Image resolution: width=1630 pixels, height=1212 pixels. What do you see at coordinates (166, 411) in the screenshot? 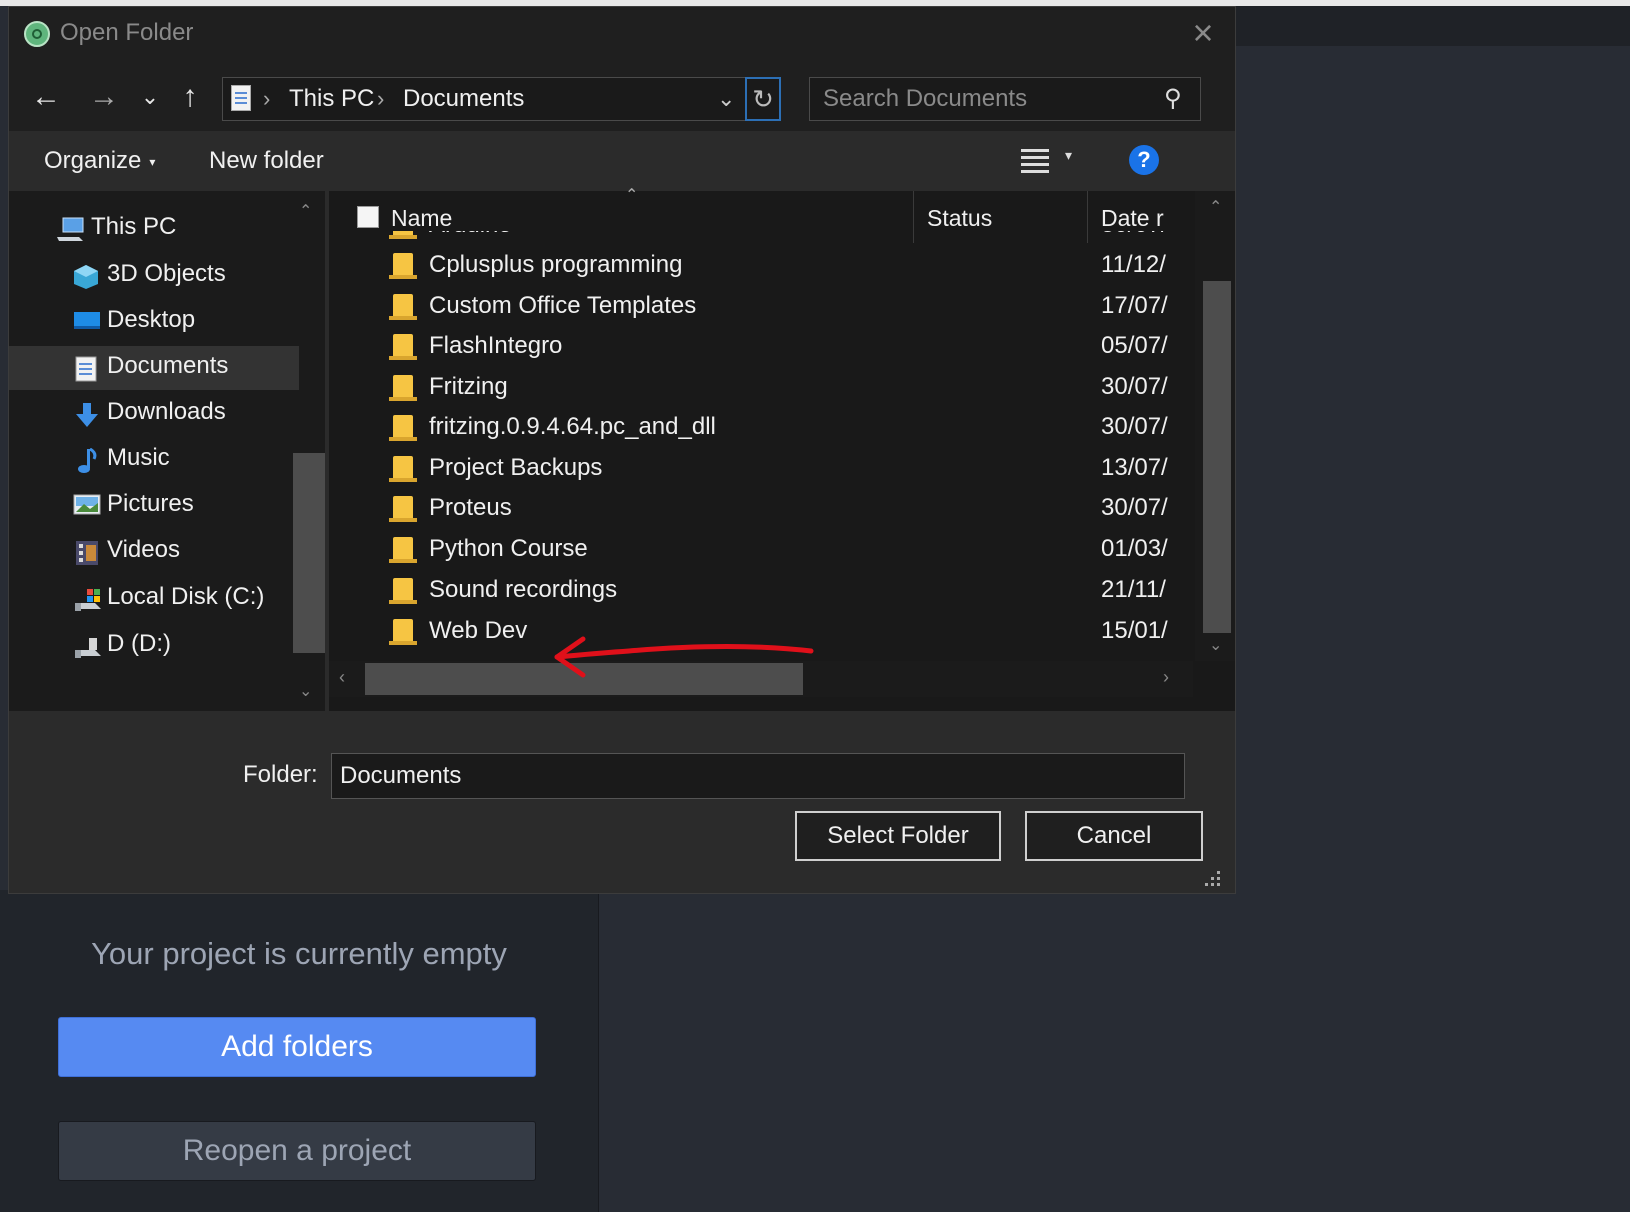
I see `tree-item-label: Downloads` at bounding box center [166, 411].